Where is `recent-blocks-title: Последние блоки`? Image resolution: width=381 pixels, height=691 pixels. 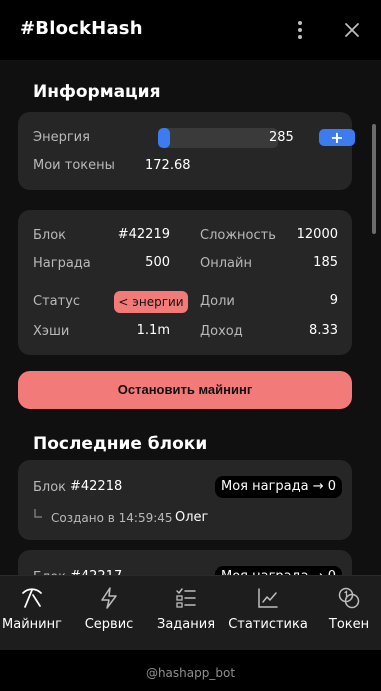
recent-blocks-title: Последние блоки is located at coordinates (120, 444).